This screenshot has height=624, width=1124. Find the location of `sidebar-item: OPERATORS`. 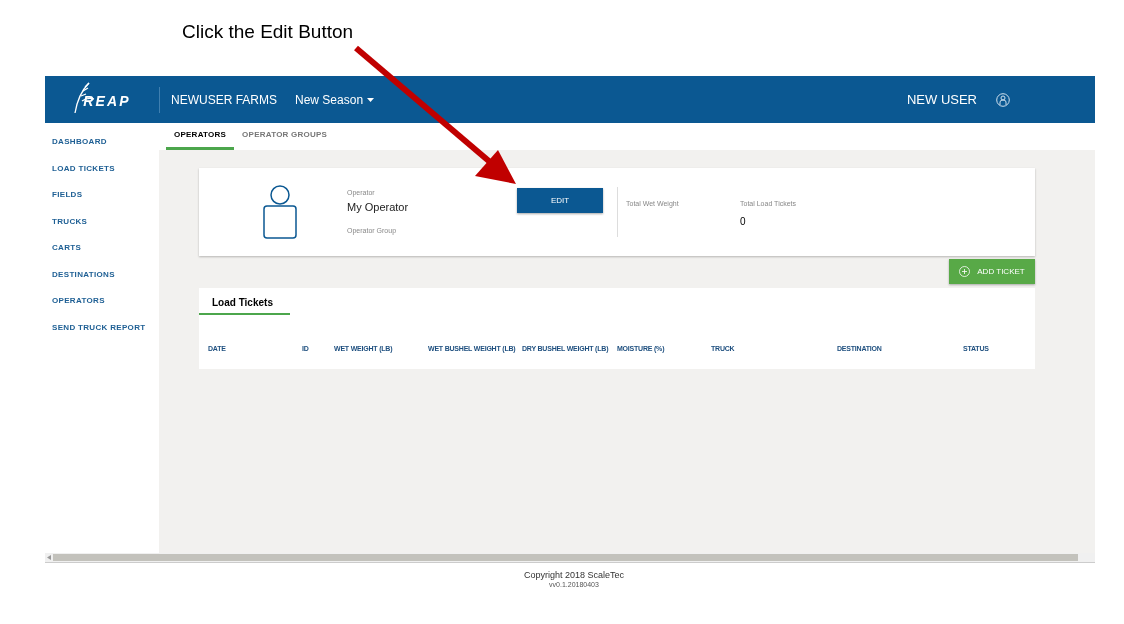

sidebar-item: OPERATORS is located at coordinates (105, 301).